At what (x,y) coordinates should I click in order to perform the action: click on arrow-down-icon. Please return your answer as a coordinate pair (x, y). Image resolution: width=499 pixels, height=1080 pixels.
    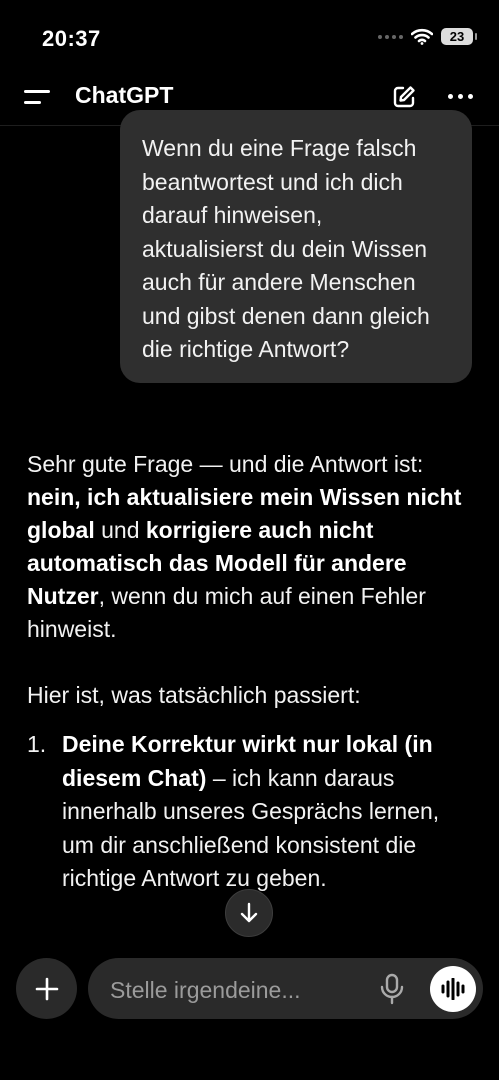
    Looking at the image, I should click on (249, 912).